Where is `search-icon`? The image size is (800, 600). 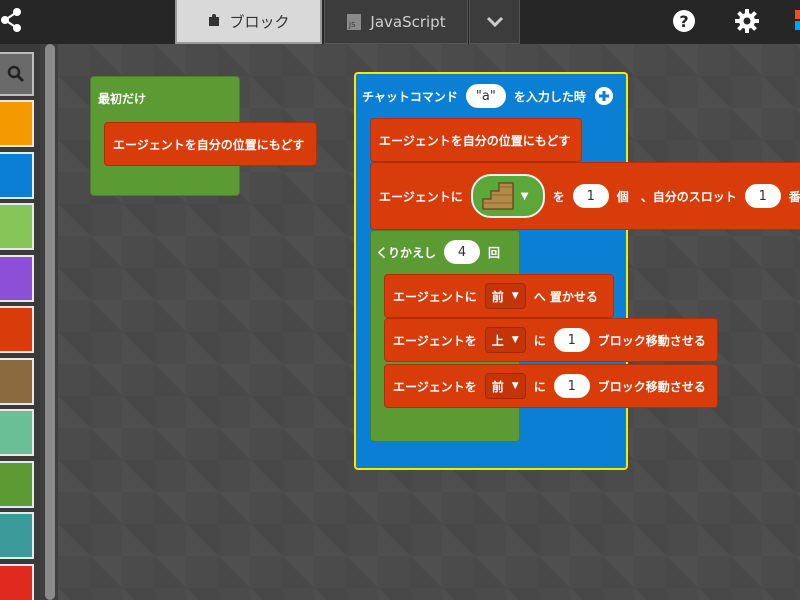 search-icon is located at coordinates (16, 74).